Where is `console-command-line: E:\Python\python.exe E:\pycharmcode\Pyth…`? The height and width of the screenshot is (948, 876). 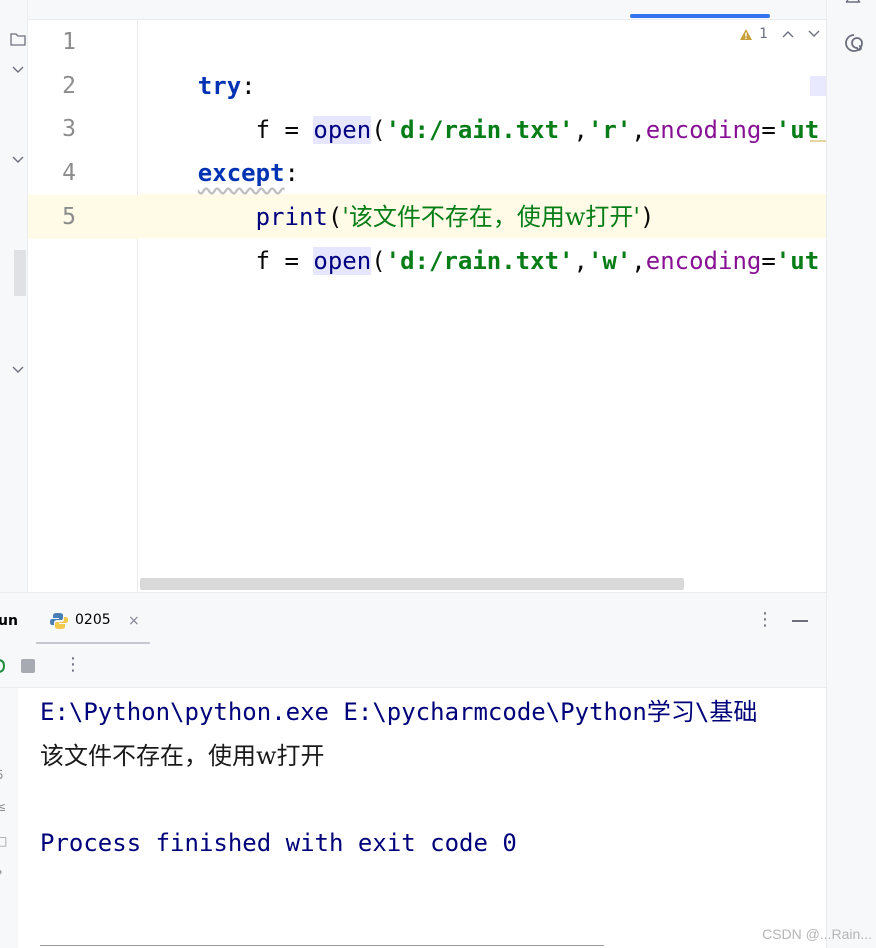 console-command-line: E:\Python\python.exe E:\pycharmcode\Pyth… is located at coordinates (399, 712).